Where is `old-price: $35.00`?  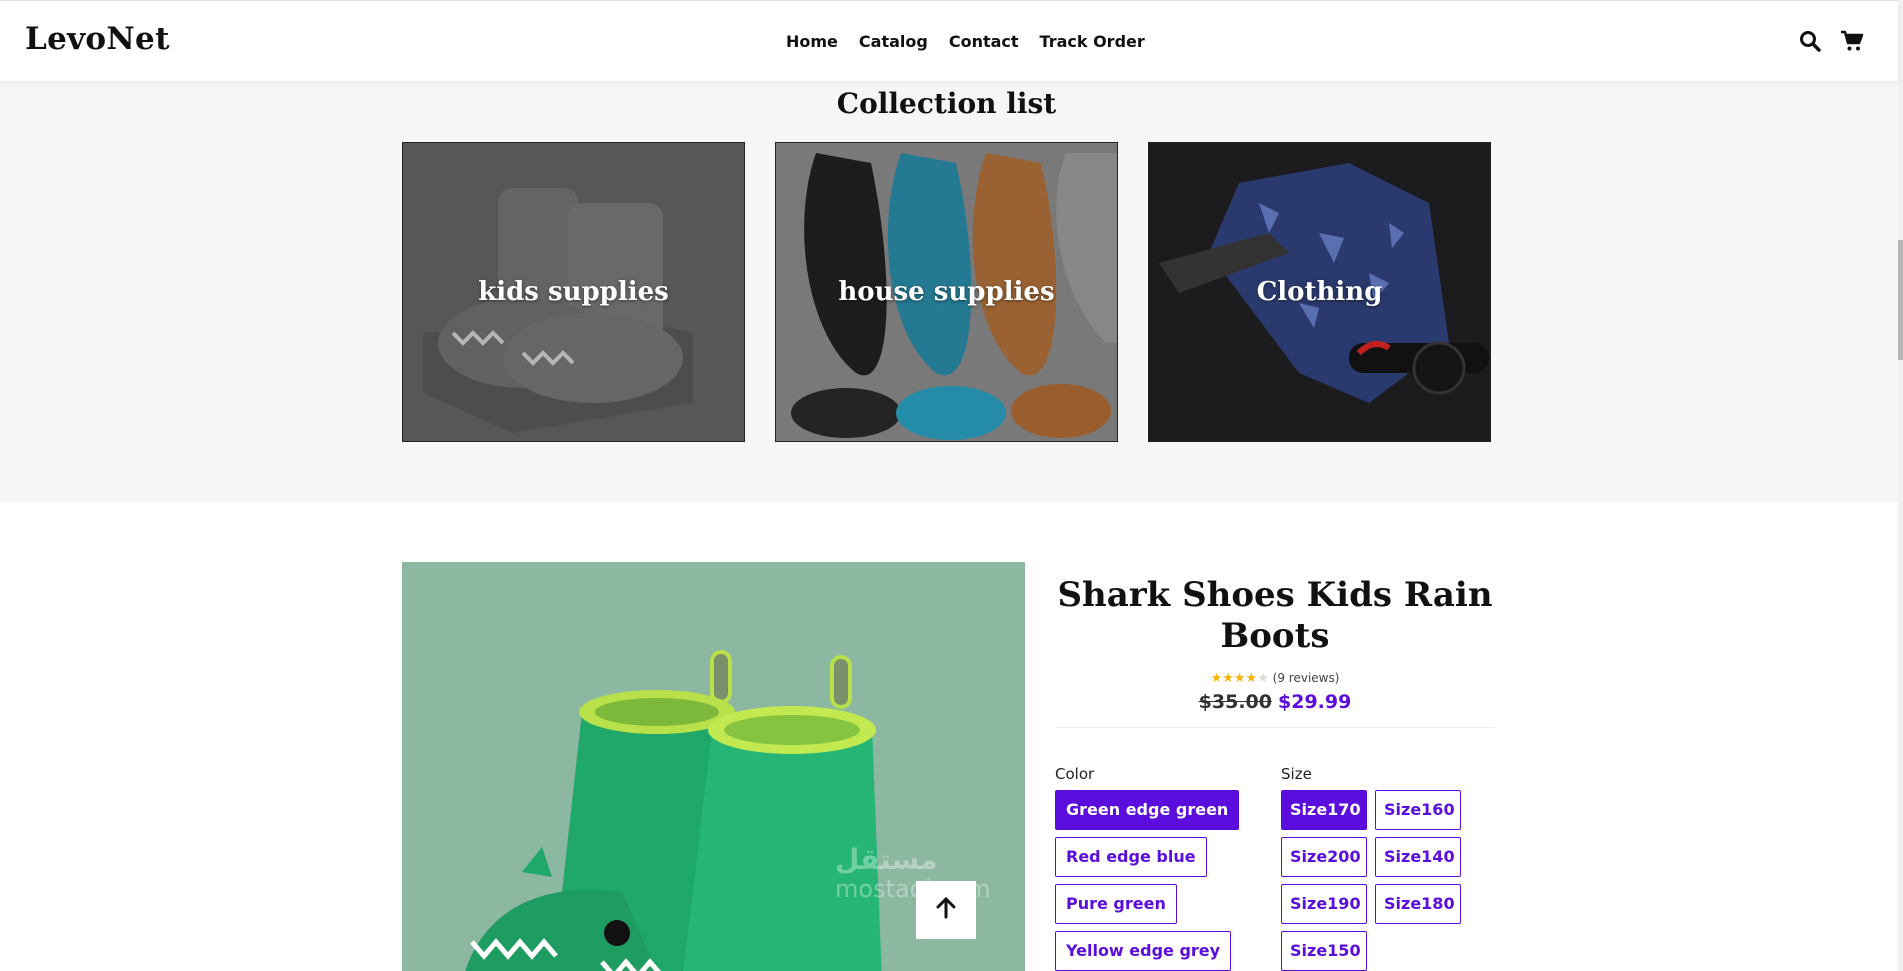 old-price: $35.00 is located at coordinates (1235, 702).